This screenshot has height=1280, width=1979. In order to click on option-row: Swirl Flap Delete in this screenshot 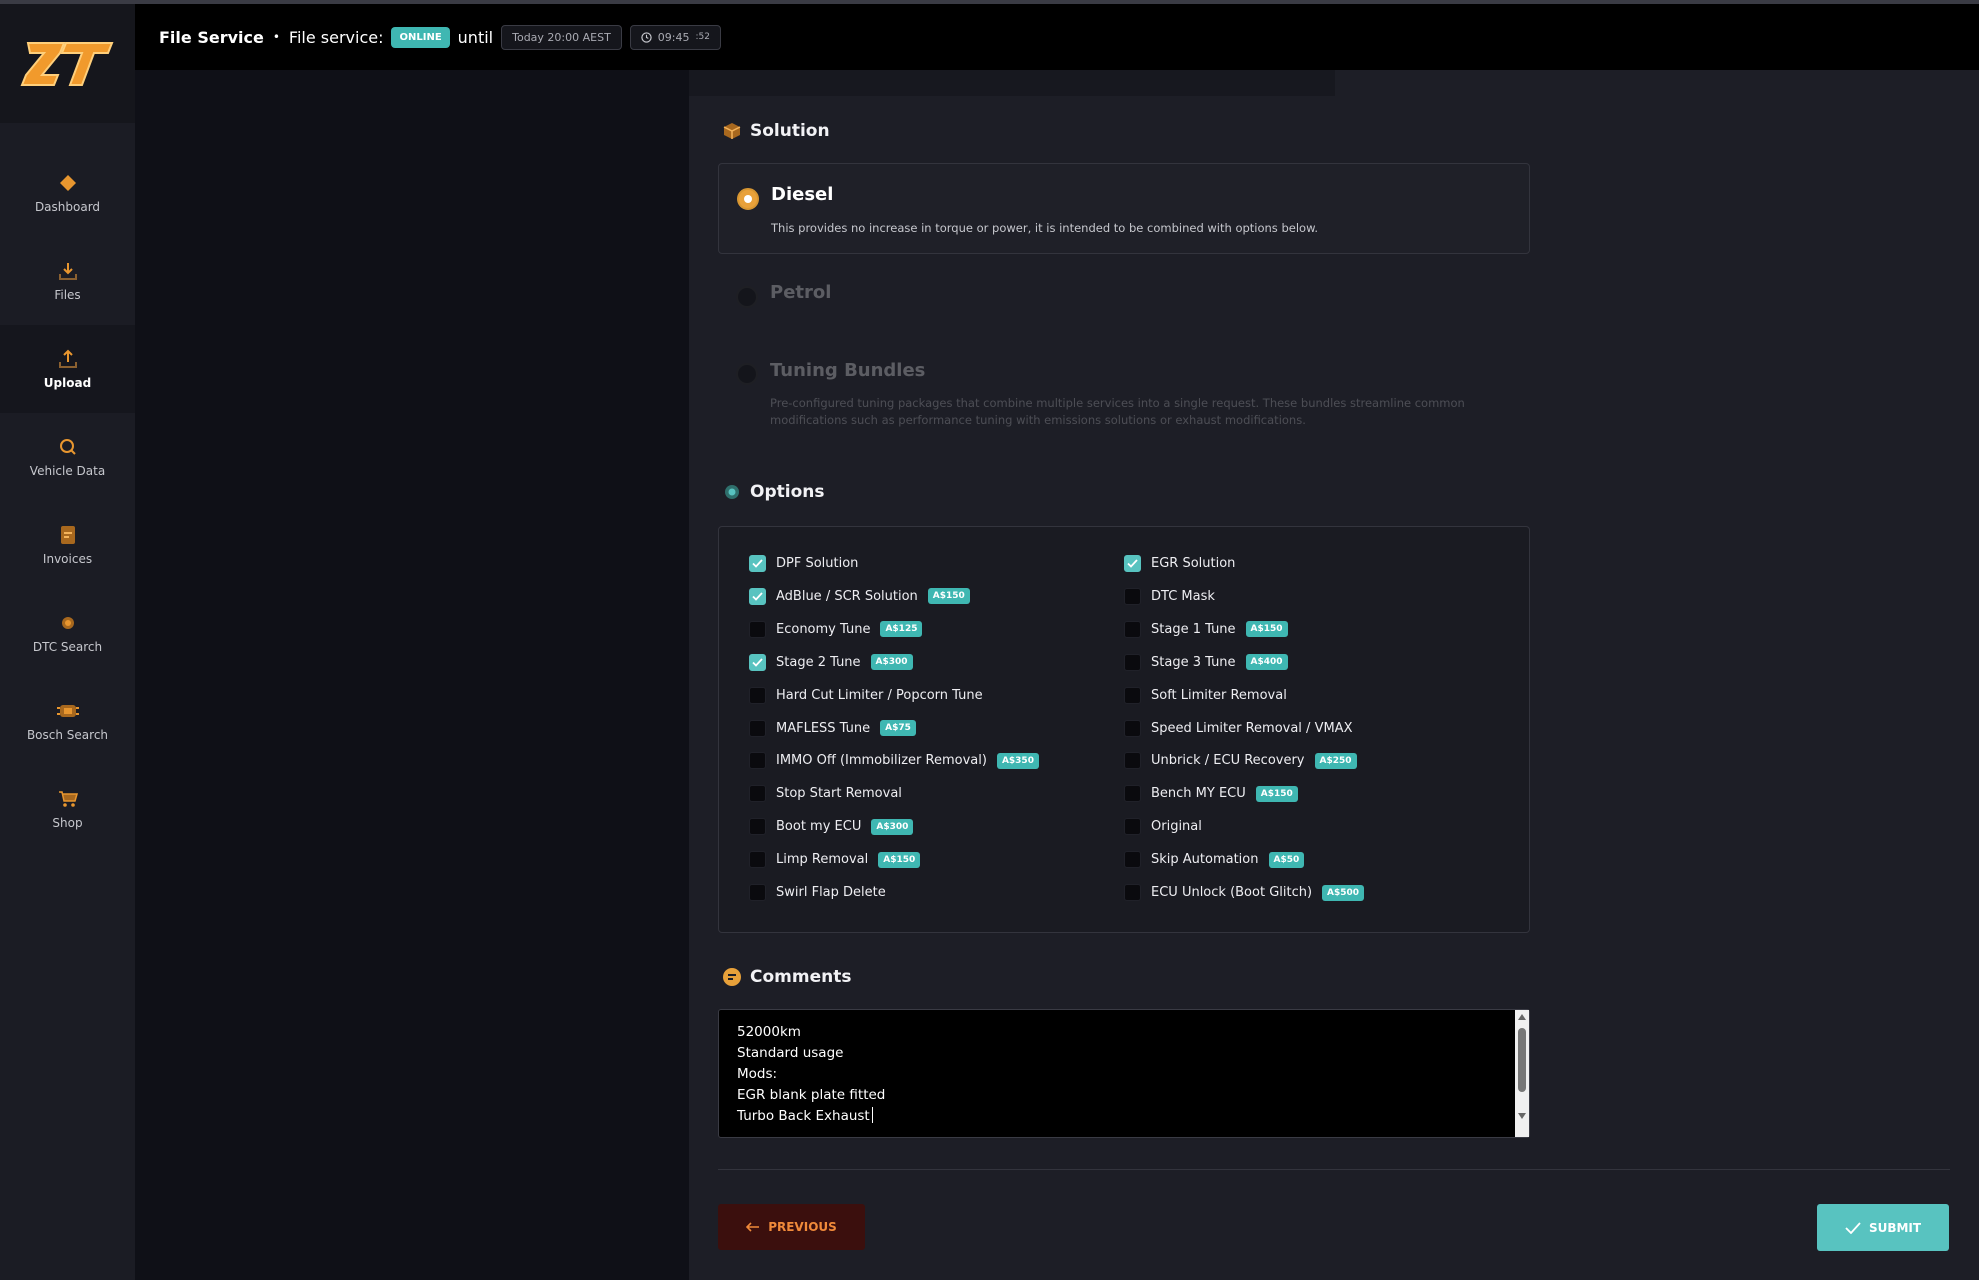, I will do `click(817, 892)`.